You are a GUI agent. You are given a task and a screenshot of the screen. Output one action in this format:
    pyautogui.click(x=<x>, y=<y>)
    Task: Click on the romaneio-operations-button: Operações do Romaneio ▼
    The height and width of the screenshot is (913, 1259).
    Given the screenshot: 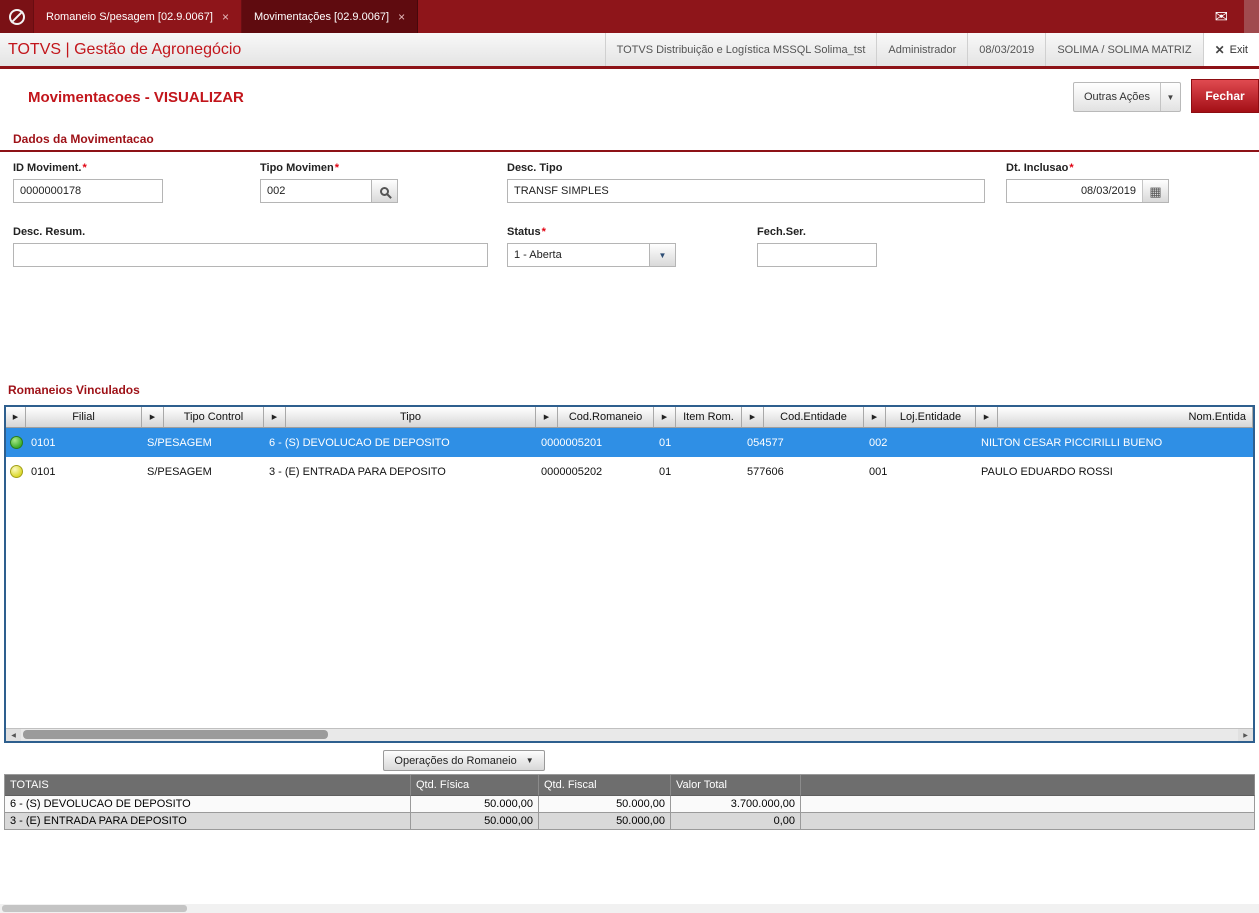 What is the action you would take?
    pyautogui.click(x=464, y=760)
    